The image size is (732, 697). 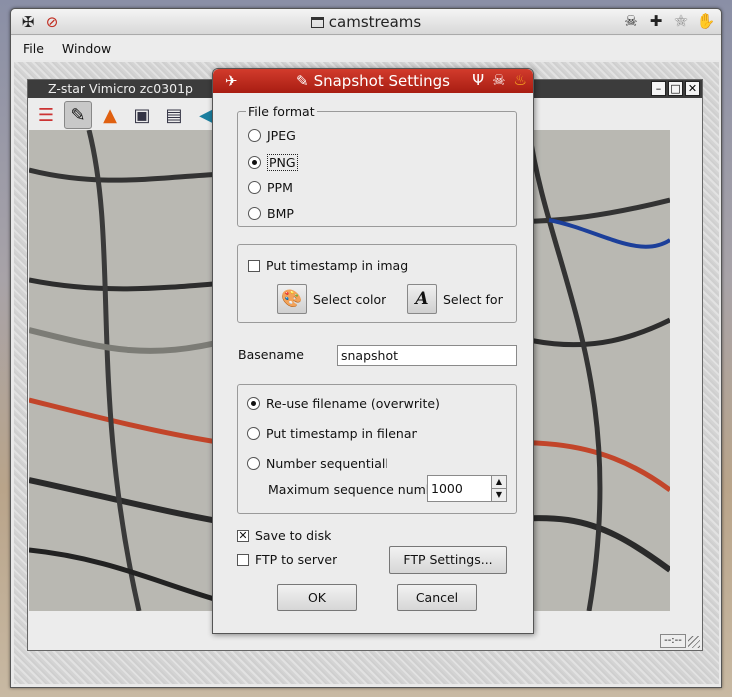 What do you see at coordinates (280, 213) in the screenshot?
I see `radio-bmp-label: BMP` at bounding box center [280, 213].